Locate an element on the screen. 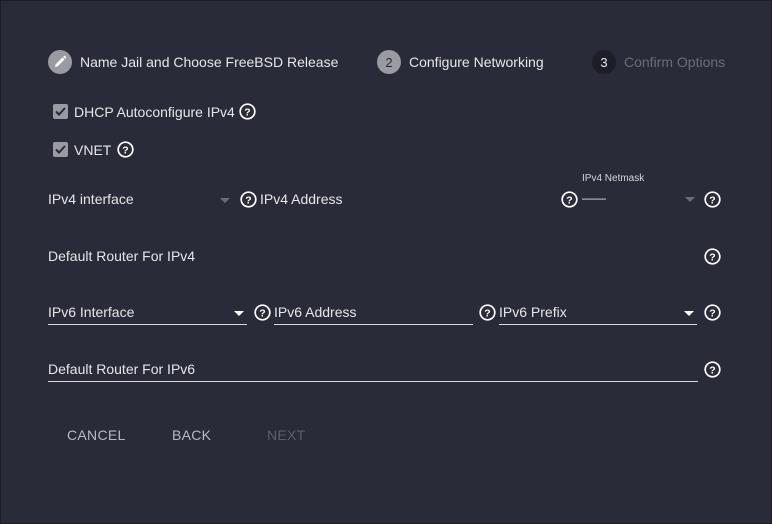  vnet-checkbox is located at coordinates (60, 149).